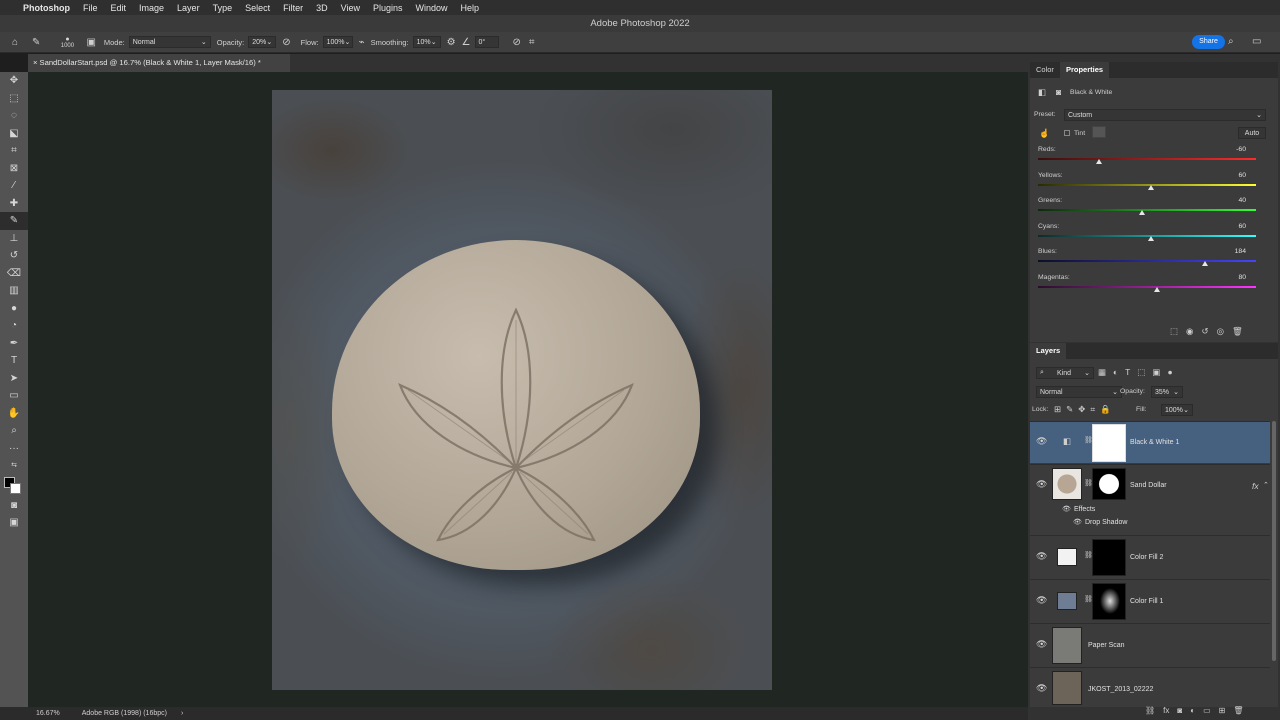 This screenshot has width=1280, height=720. Describe the element at coordinates (1150, 711) in the screenshot. I see `link-layers-icon: ⛓` at that location.